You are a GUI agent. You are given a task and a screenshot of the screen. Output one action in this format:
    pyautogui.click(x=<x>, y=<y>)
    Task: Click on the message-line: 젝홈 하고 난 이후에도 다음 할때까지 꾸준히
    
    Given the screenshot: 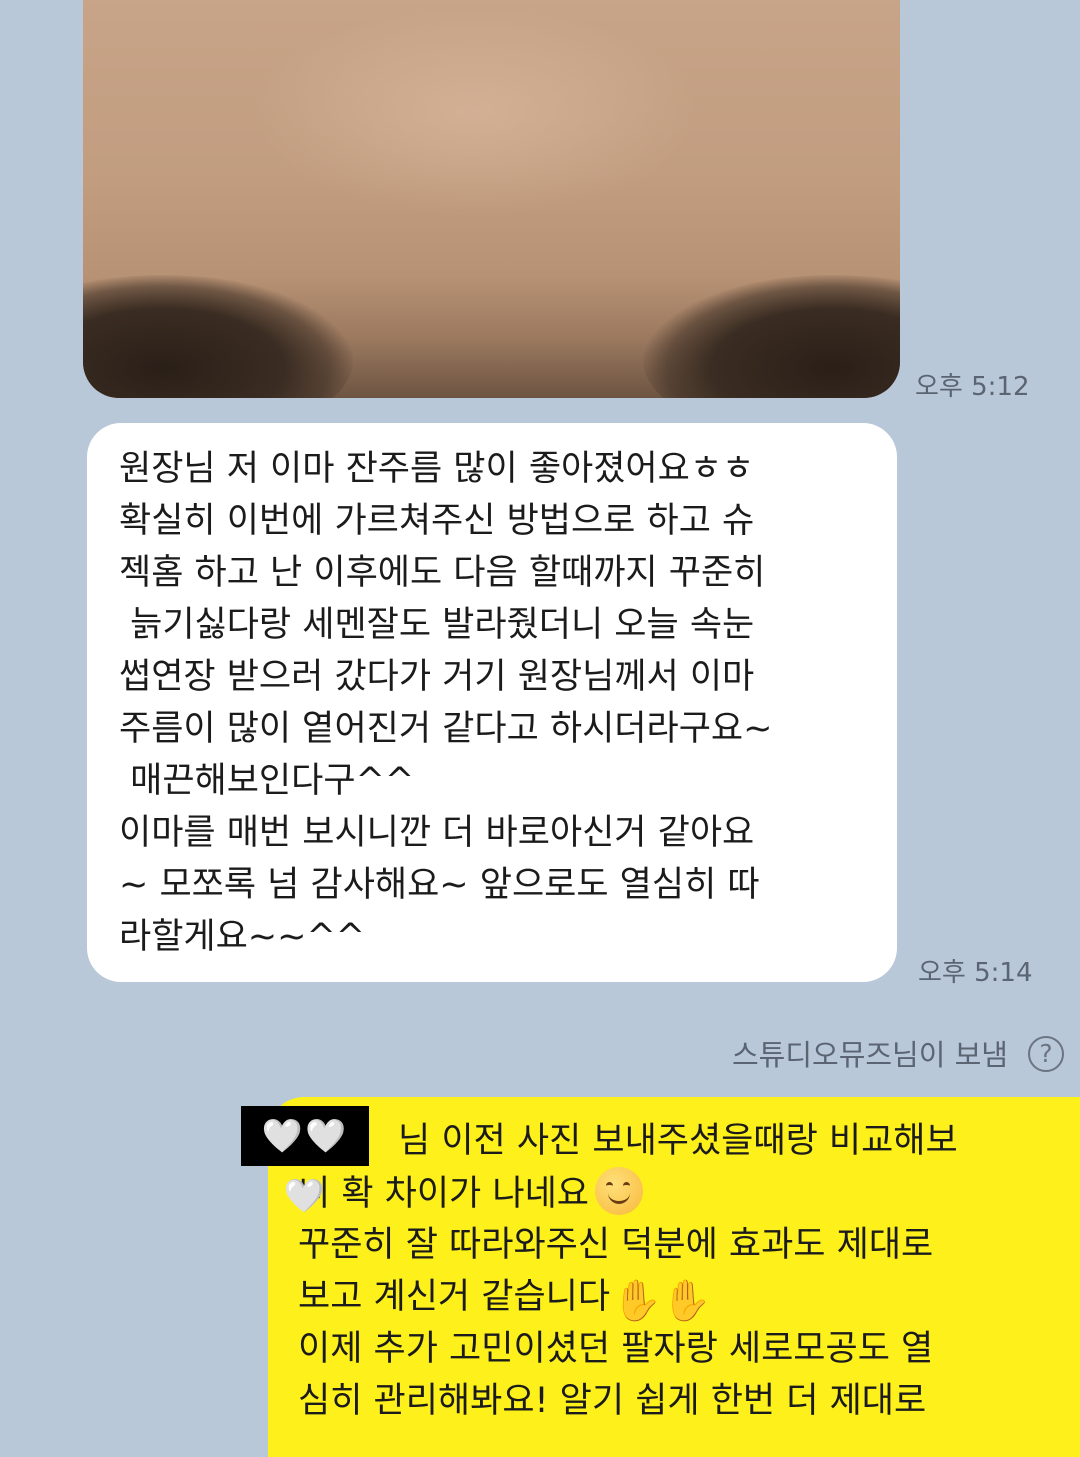 What is the action you would take?
    pyautogui.click(x=442, y=573)
    